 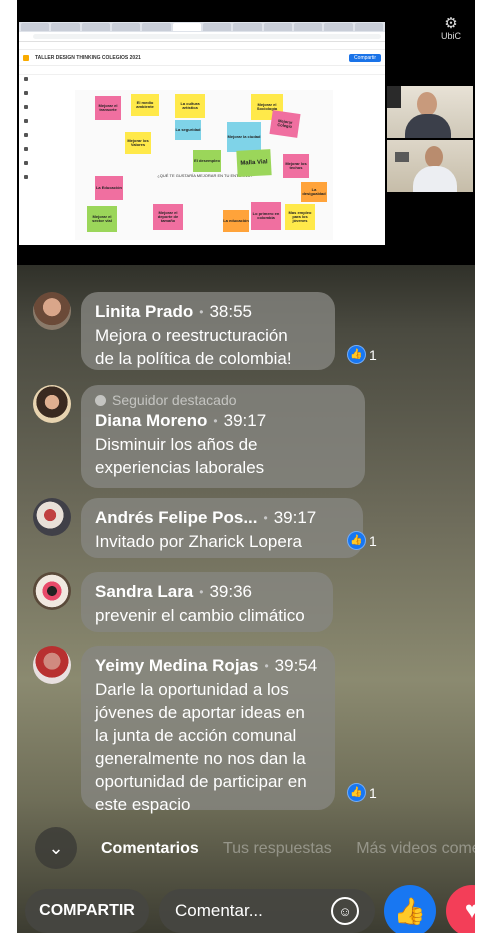 I want to click on sticky-note: La Educación, so click(x=109, y=188).